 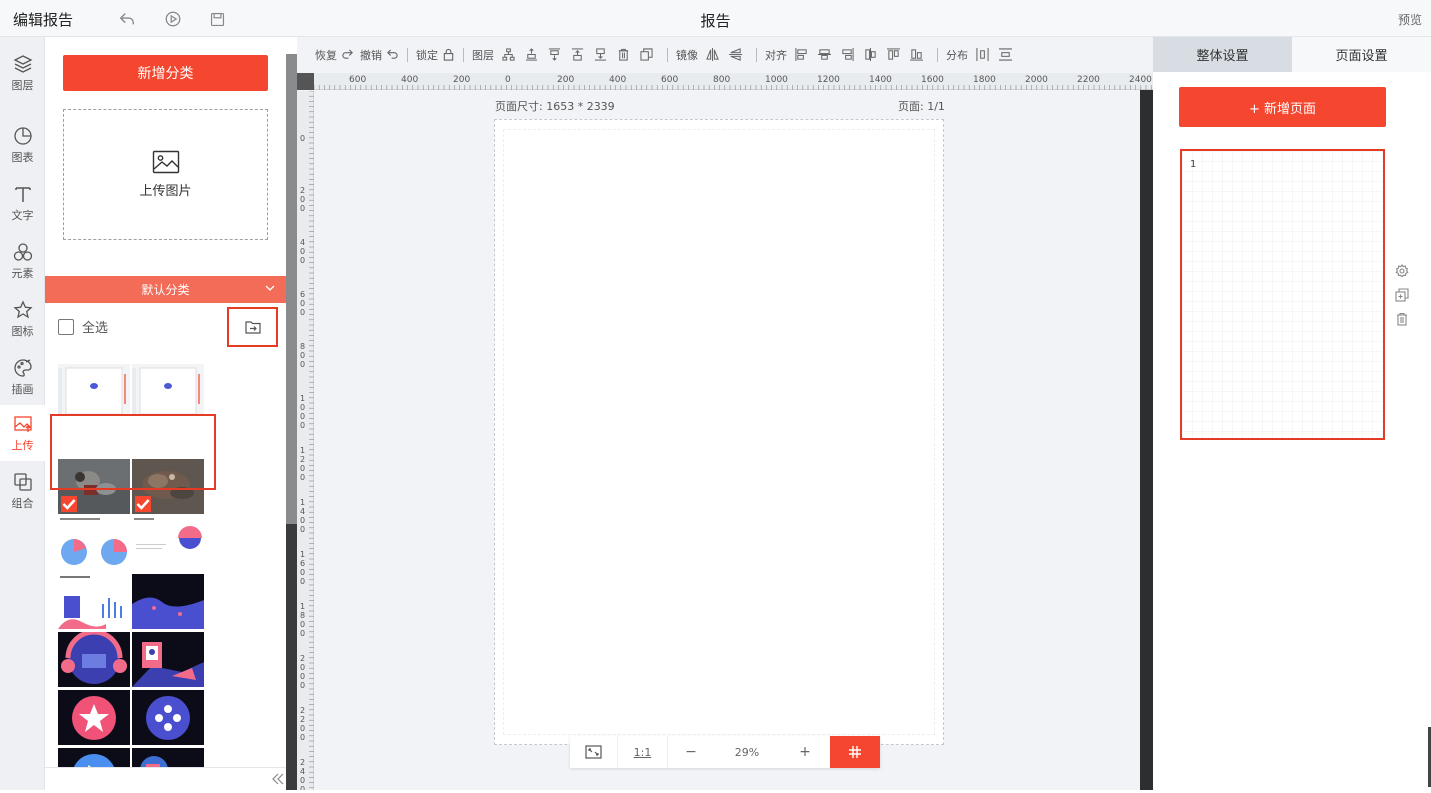 What do you see at coordinates (725, 54) in the screenshot?
I see `editor-toolbar: 恢复 撤销 锁定 图层 镜像 对齐 分布` at bounding box center [725, 54].